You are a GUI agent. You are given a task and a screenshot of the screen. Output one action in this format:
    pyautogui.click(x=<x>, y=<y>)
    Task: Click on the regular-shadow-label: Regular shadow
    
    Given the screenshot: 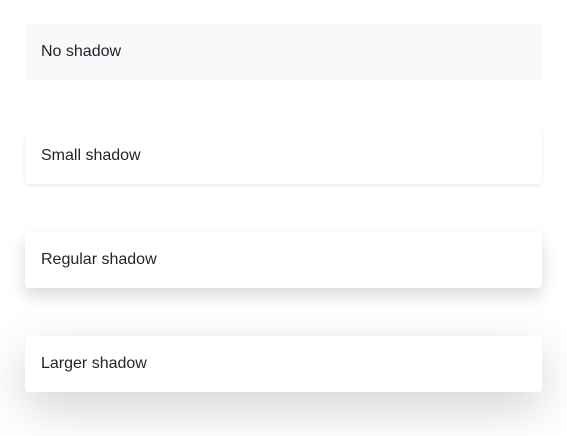 What is the action you would take?
    pyautogui.click(x=99, y=259)
    